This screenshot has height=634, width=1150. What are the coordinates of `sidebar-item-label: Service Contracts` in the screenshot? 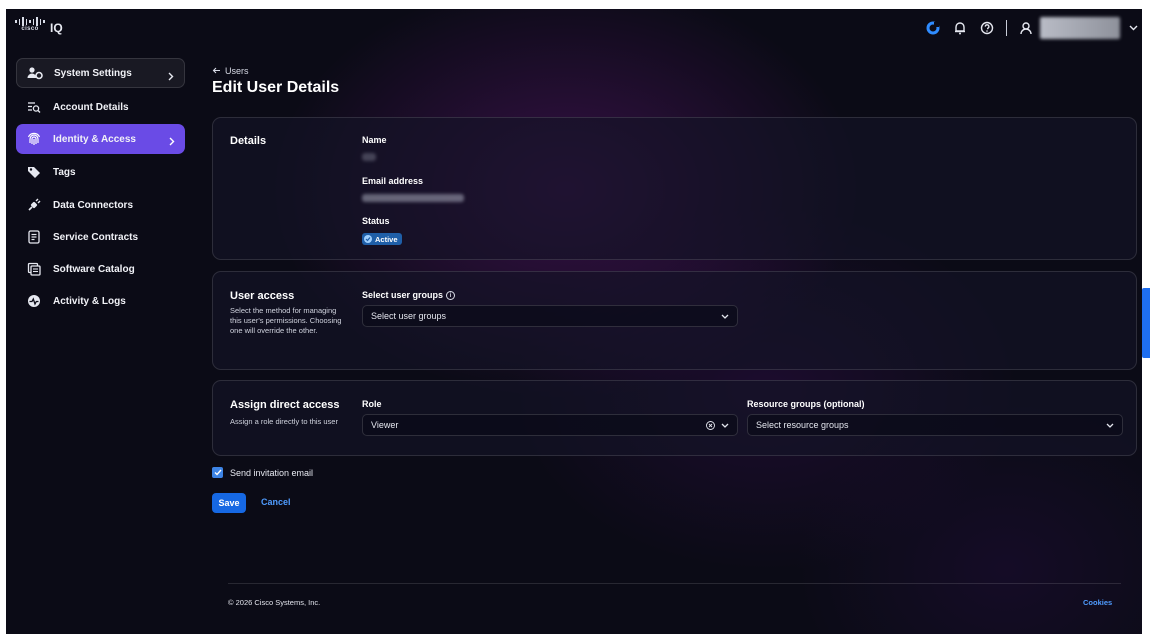 It's located at (96, 237).